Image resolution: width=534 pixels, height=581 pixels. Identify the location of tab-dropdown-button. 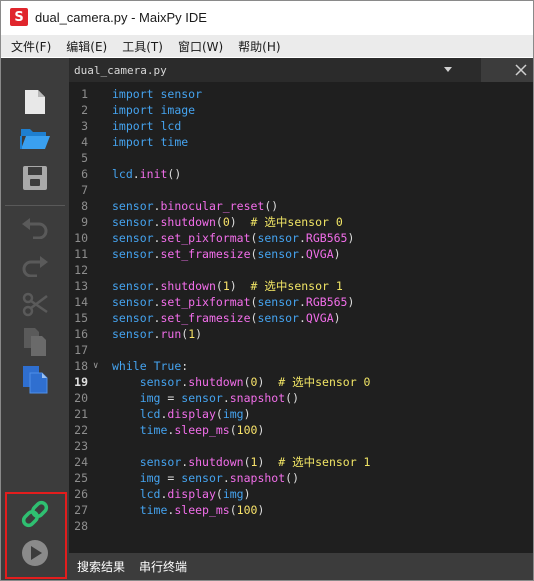
(448, 70).